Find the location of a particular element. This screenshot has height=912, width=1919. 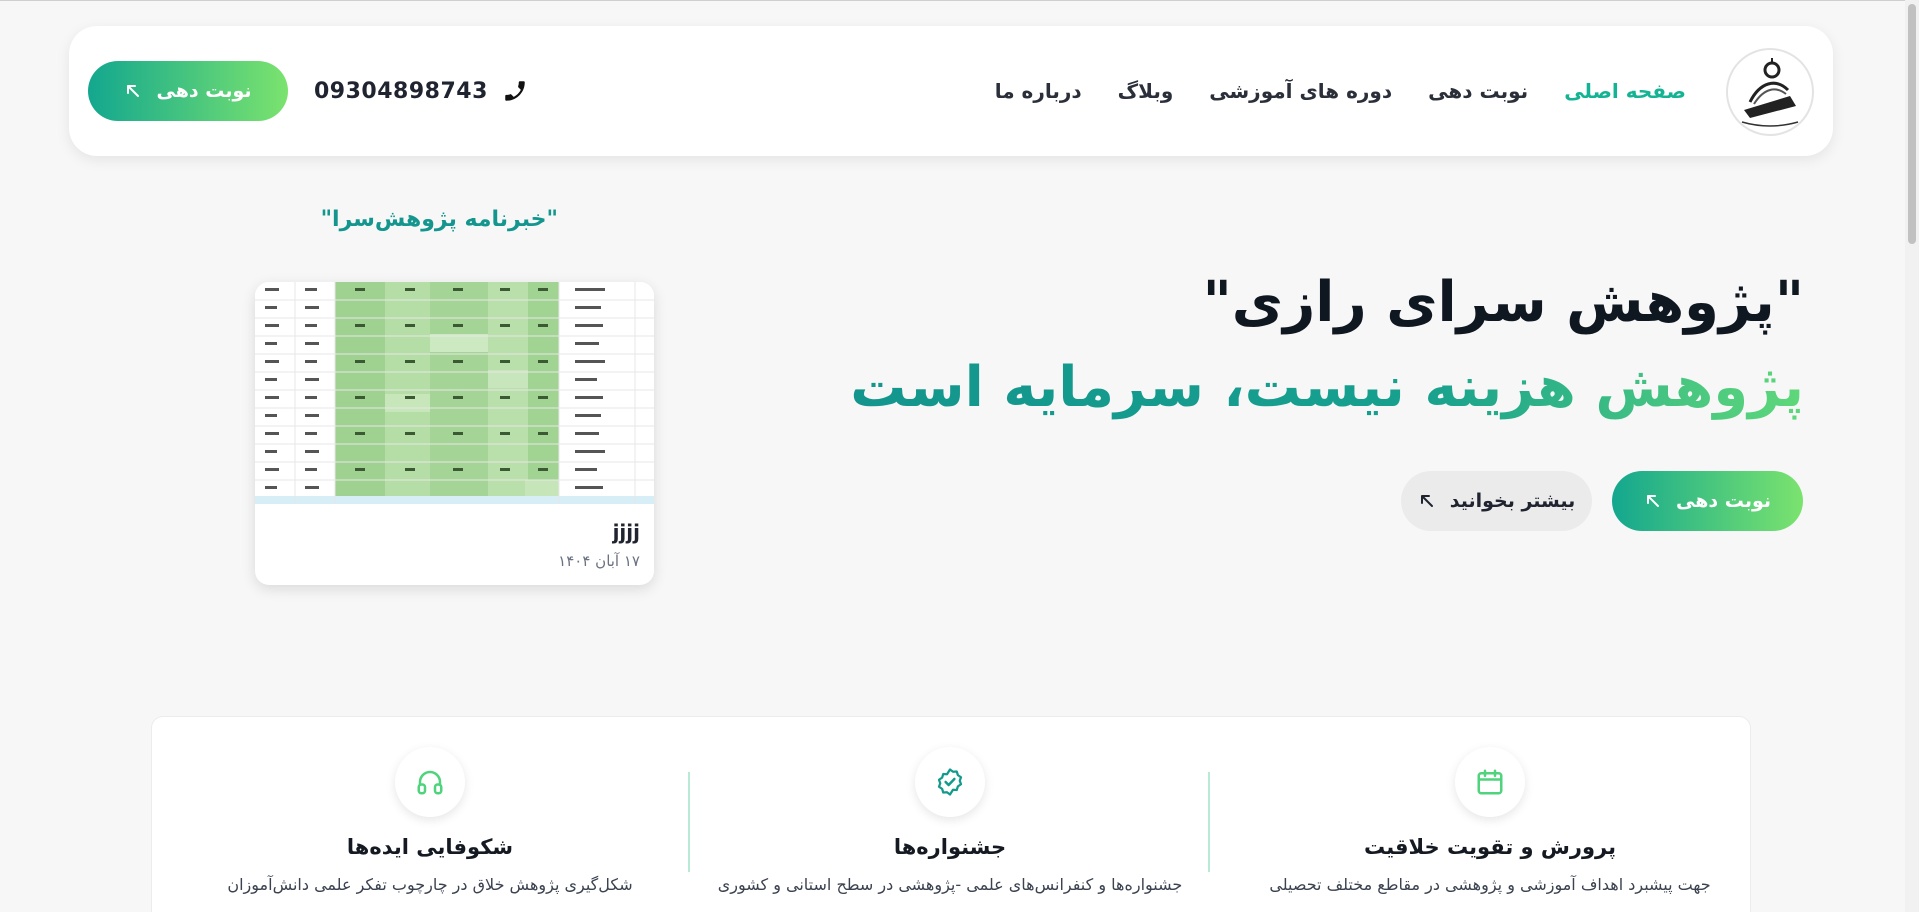

read-more-button: بیشتر بخوانید is located at coordinates (1496, 501).